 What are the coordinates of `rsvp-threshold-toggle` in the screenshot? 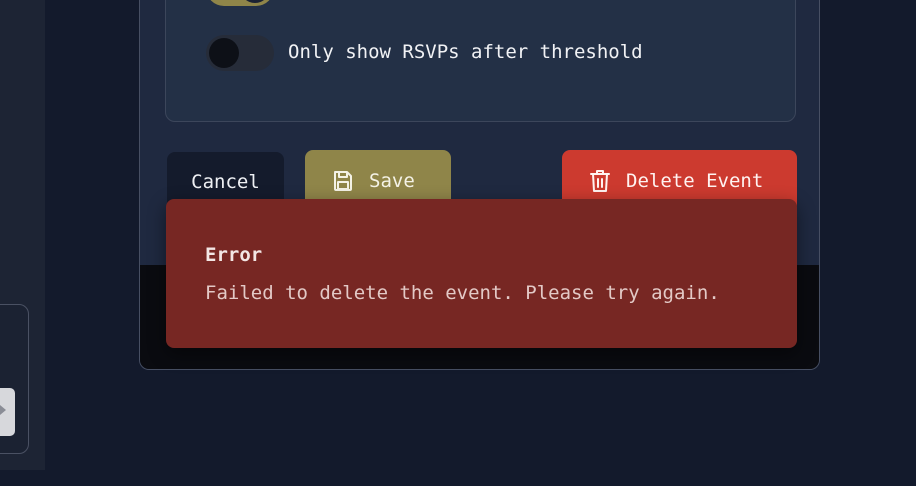 It's located at (240, 53).